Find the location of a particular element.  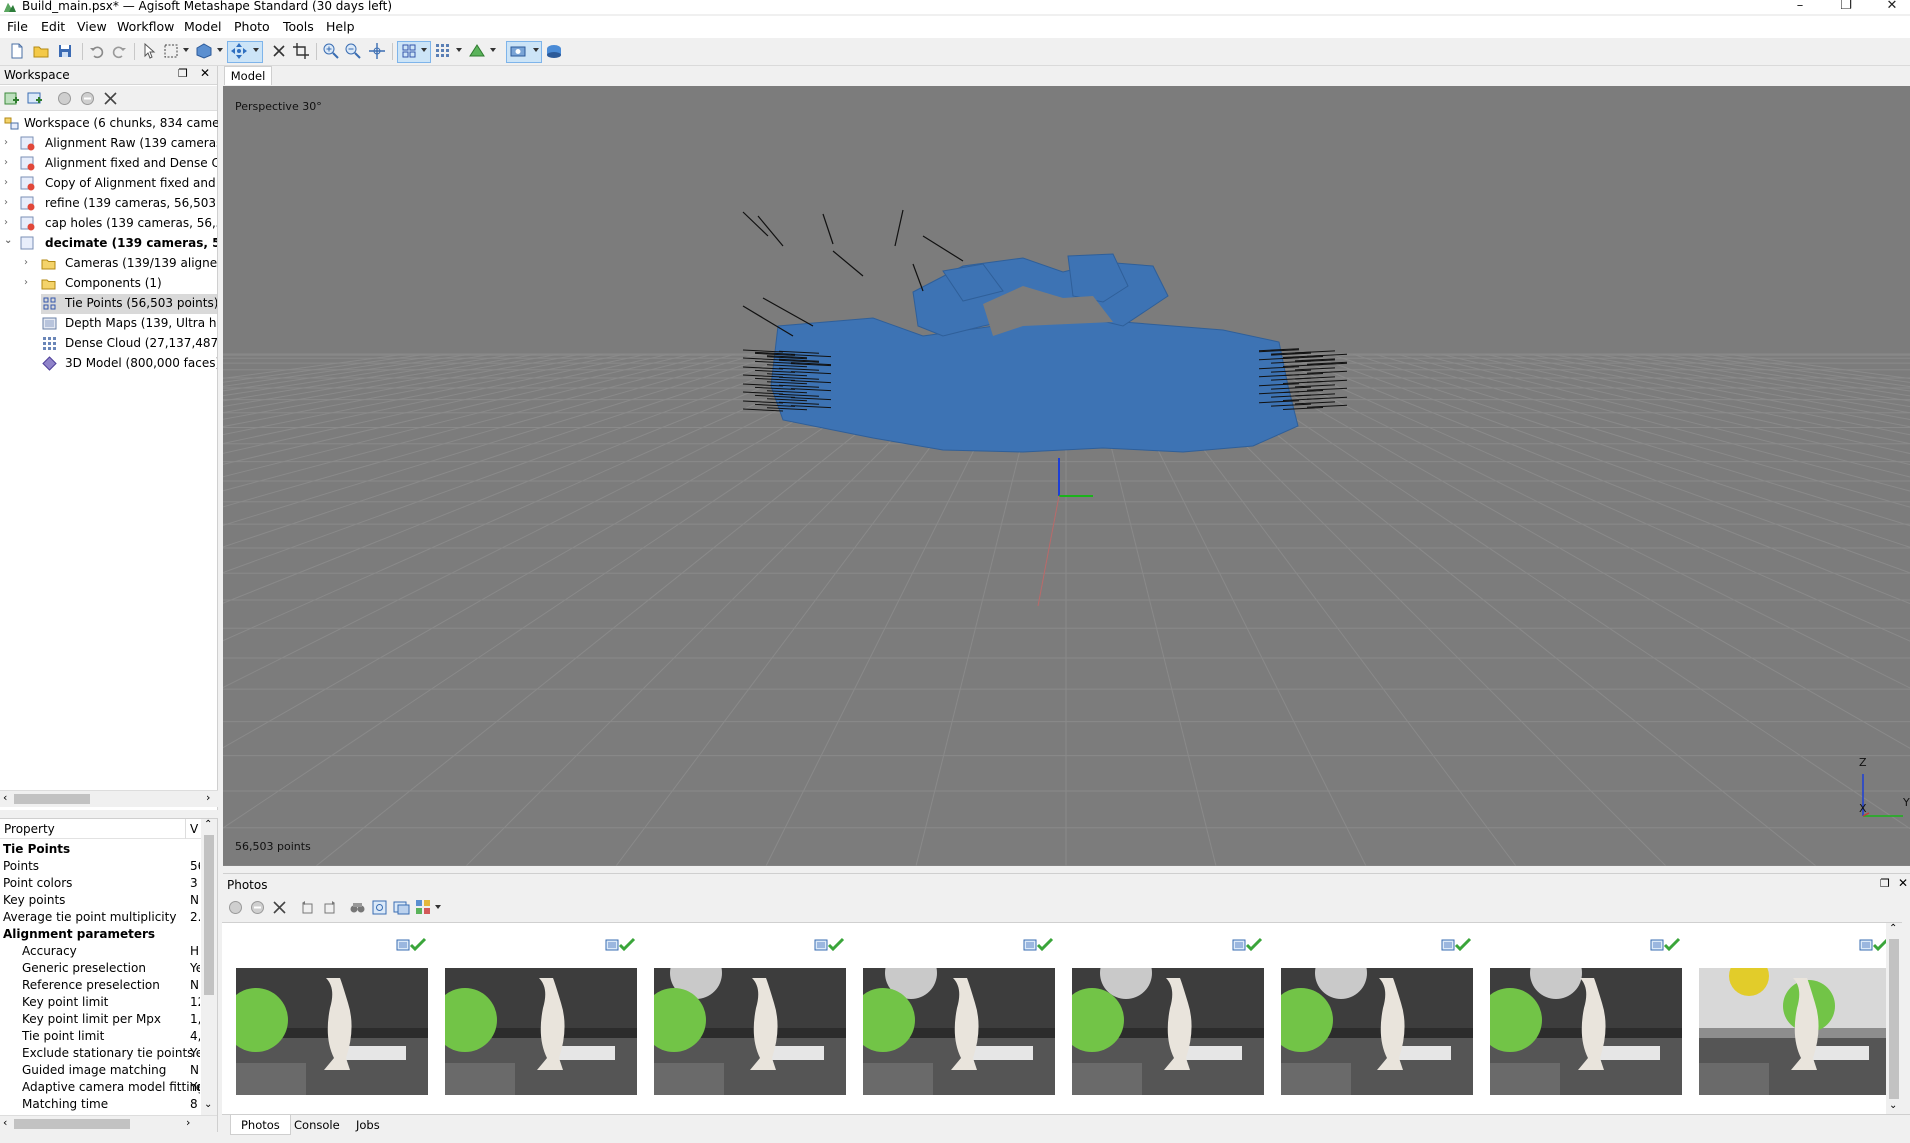

close-panel-icon: ✕ is located at coordinates (205, 73).